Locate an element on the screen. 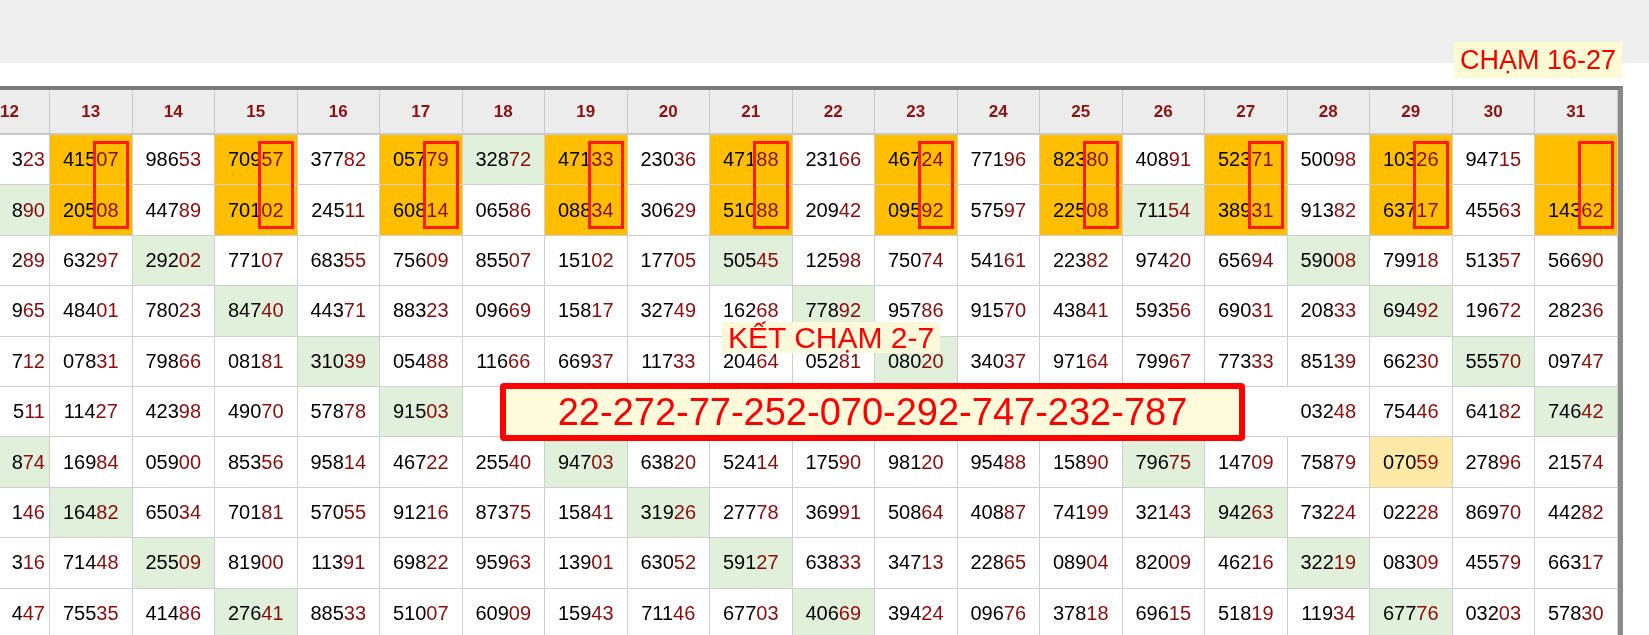 The height and width of the screenshot is (635, 1649). table-cell: 45579 is located at coordinates (1493, 563).